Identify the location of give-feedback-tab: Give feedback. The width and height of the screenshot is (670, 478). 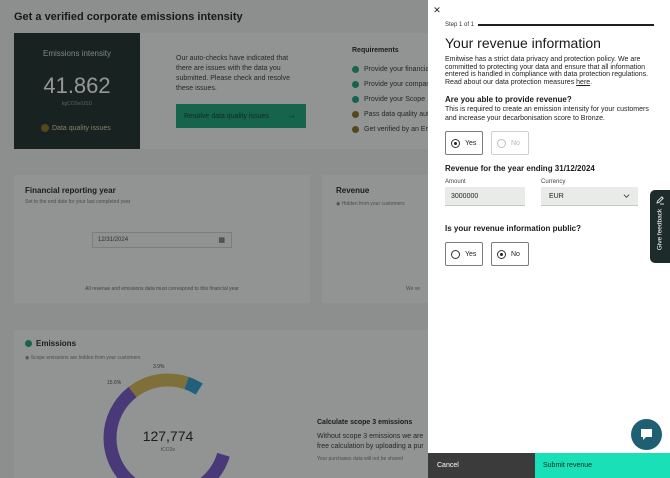
(660, 226).